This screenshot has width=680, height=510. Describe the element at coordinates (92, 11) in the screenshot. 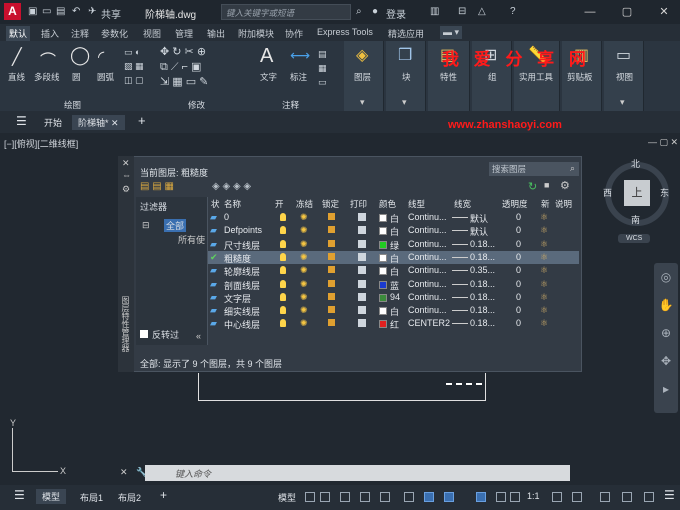

I see `share-icon: ✈` at that location.